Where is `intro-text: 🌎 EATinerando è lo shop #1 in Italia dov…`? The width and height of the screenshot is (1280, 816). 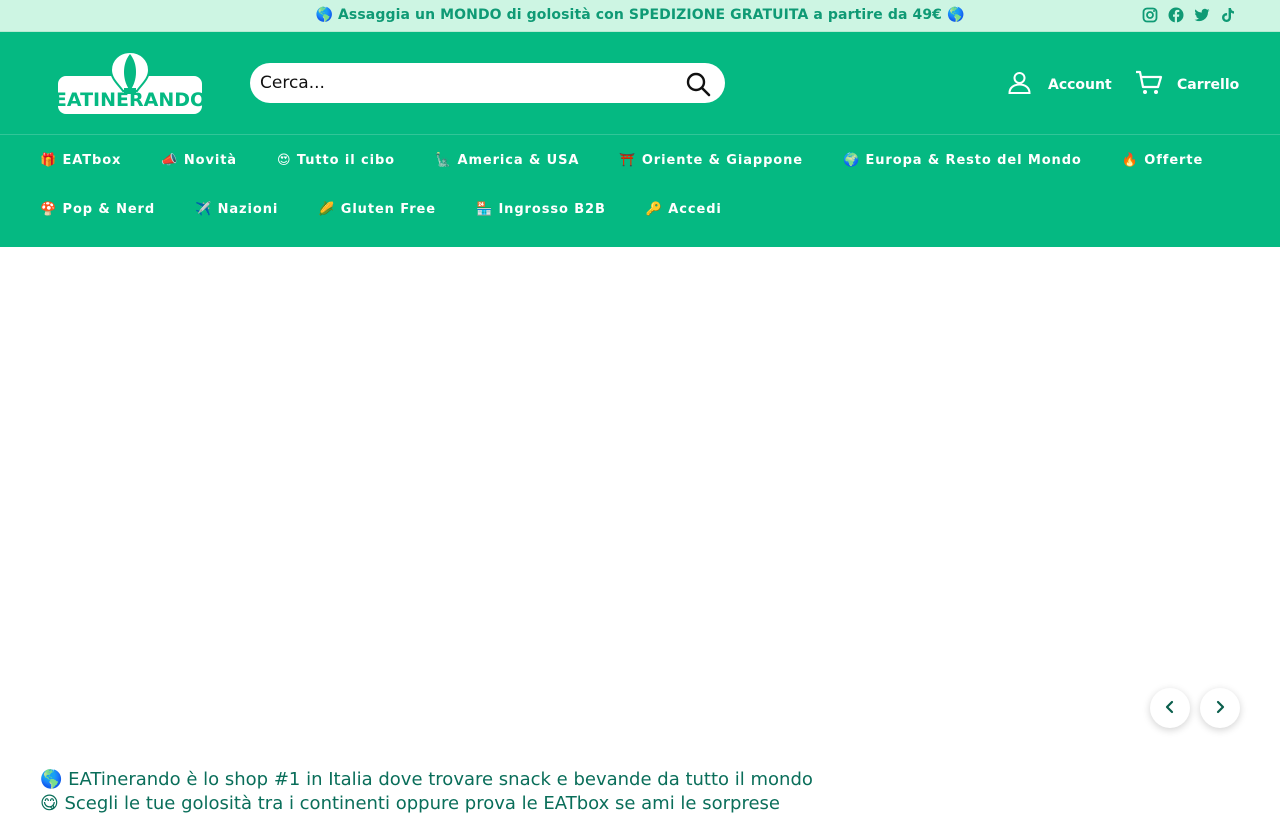
intro-text: 🌎 EATinerando è lo shop #1 in Italia dov… is located at coordinates (426, 792).